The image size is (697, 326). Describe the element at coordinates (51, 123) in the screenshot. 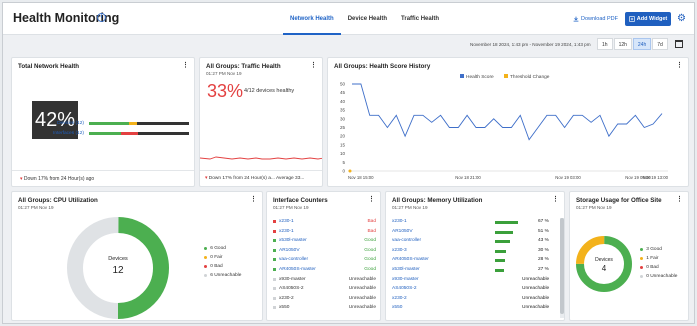

I see `devices-link: Devices (12)` at that location.